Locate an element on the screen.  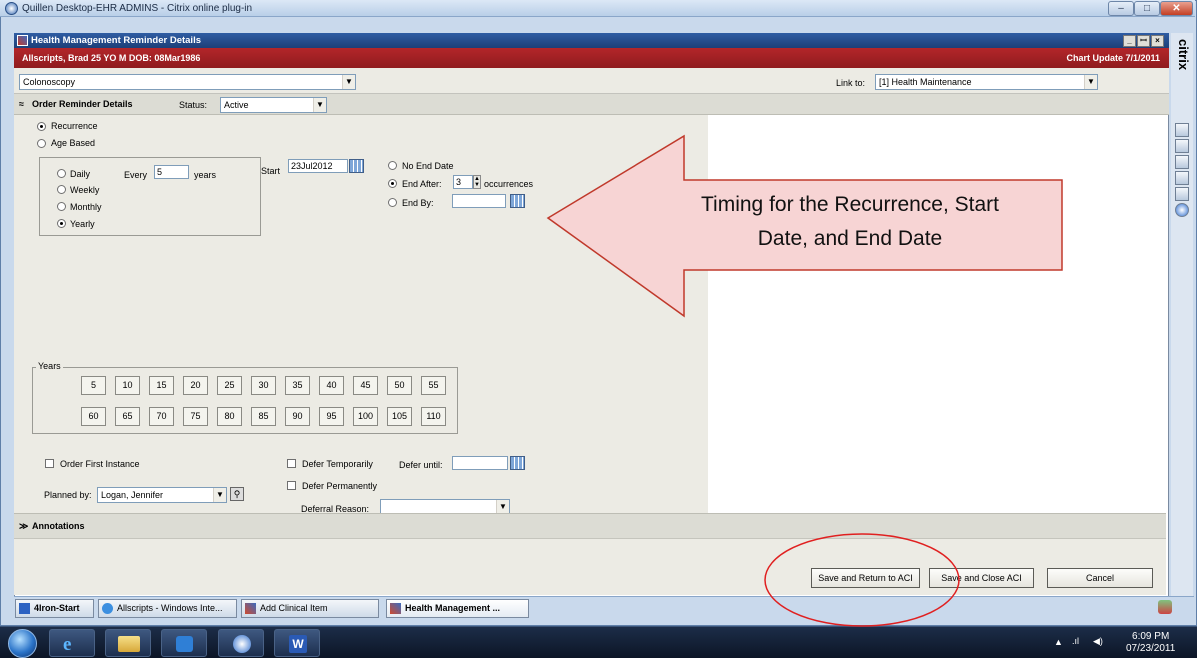
buttons-highlight-circle is located at coordinates (862, 580).